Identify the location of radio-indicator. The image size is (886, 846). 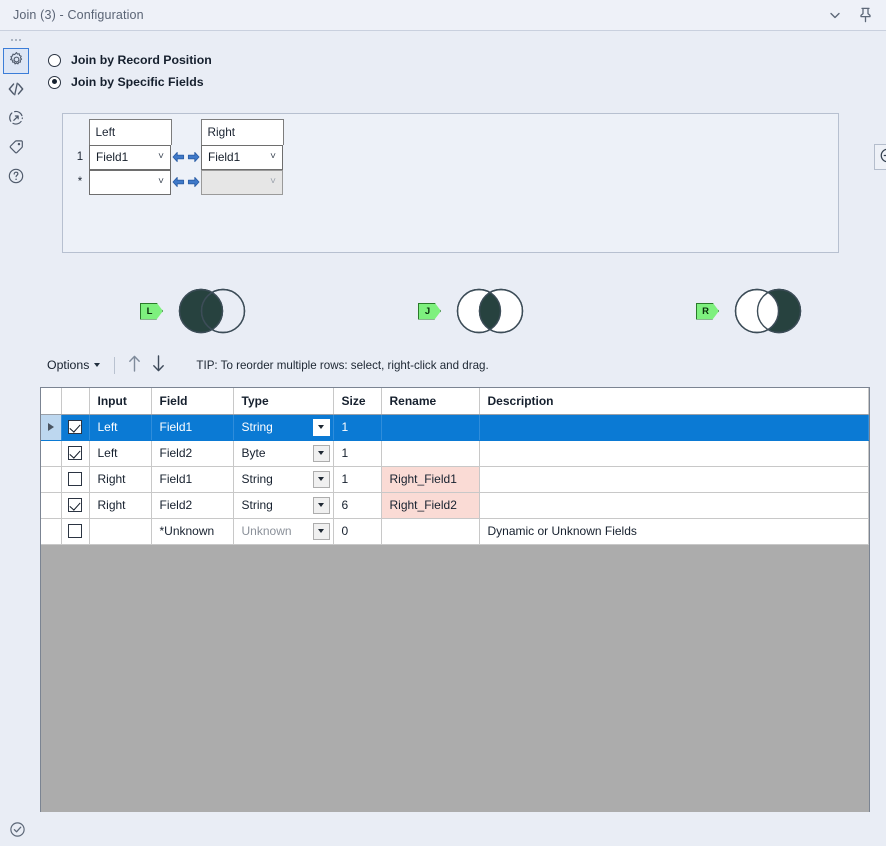
(54, 60).